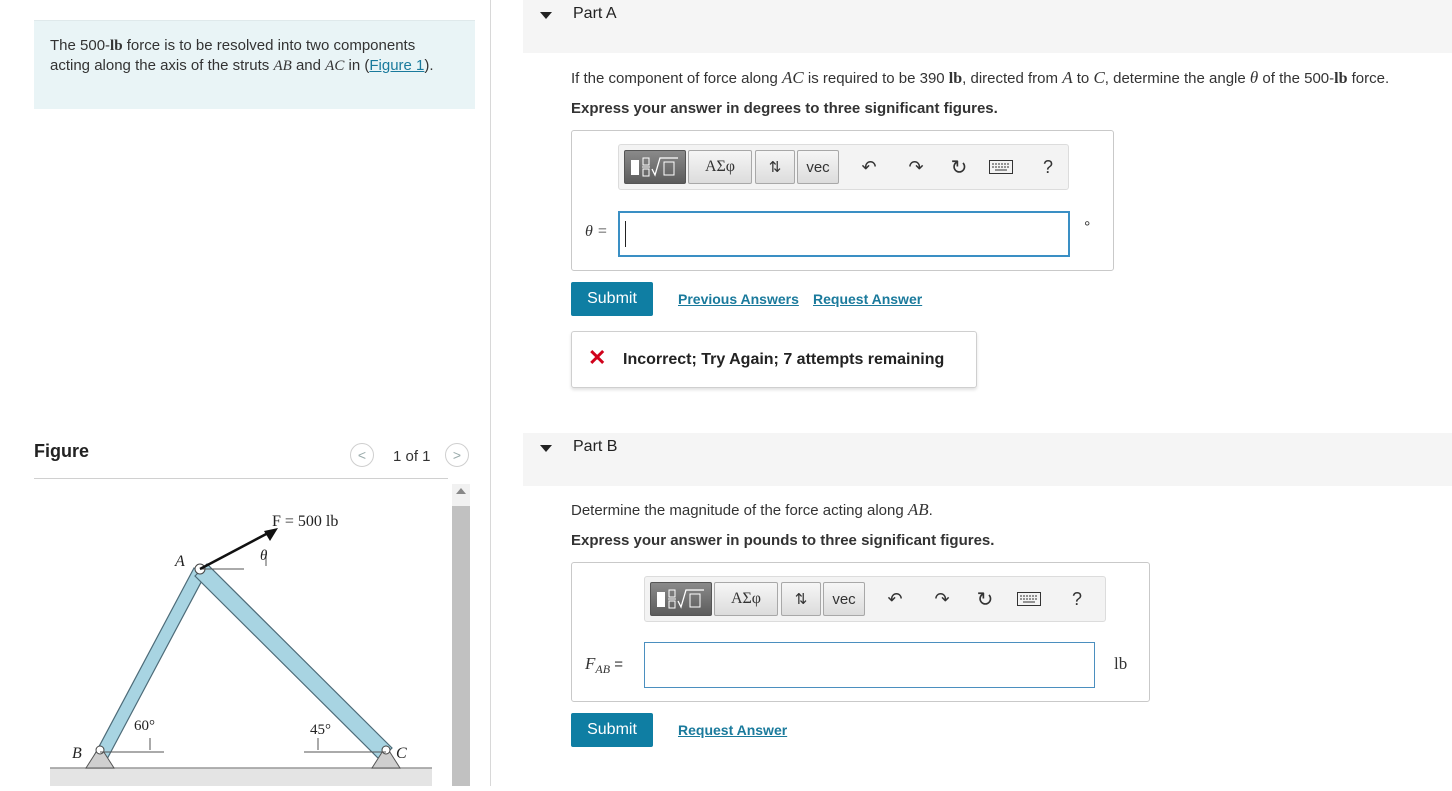 Image resolution: width=1452 pixels, height=791 pixels. What do you see at coordinates (876, 78) in the screenshot?
I see `question-text: is required to be 390` at bounding box center [876, 78].